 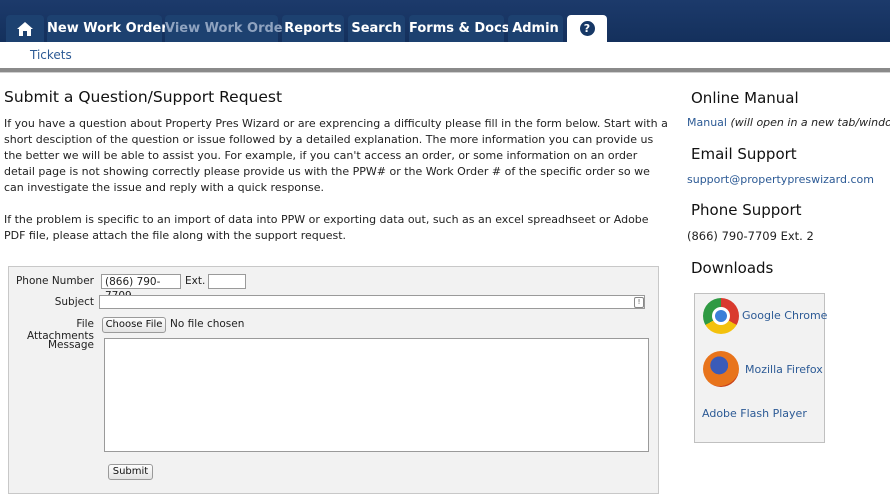 I want to click on no-file-text: No file chosen, so click(x=207, y=324).